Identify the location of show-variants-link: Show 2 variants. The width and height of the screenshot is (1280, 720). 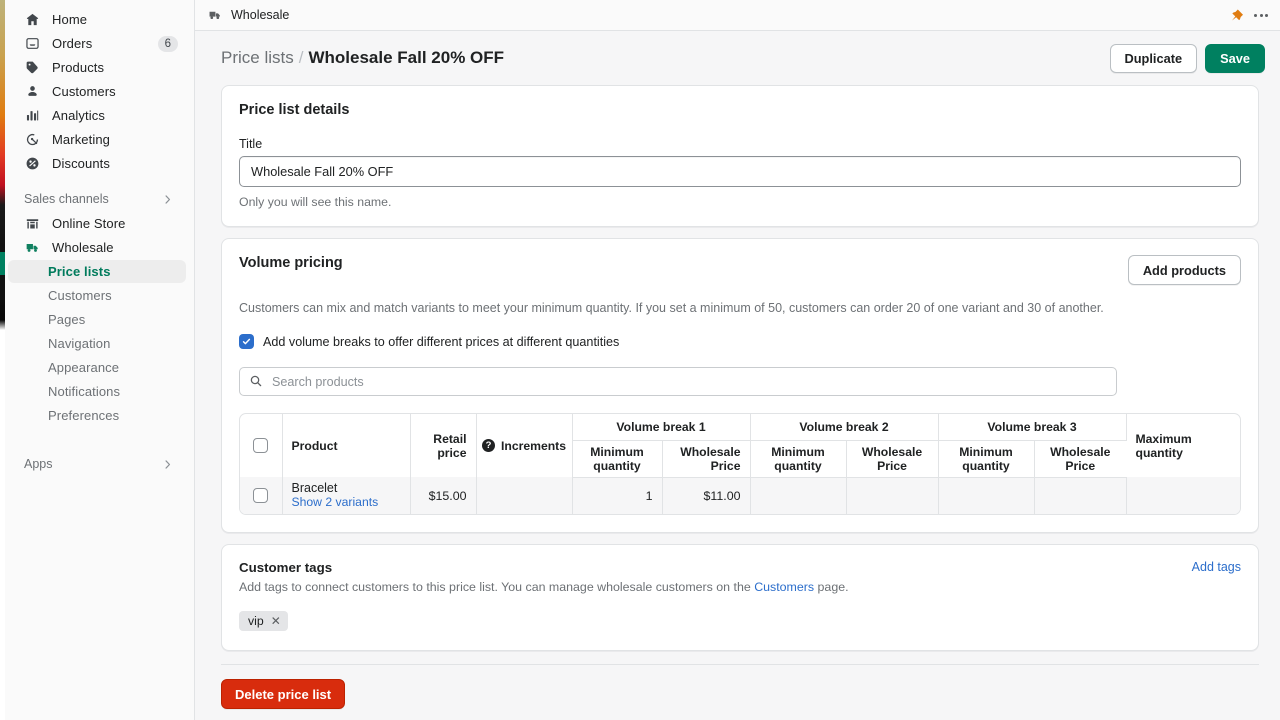
(346, 502).